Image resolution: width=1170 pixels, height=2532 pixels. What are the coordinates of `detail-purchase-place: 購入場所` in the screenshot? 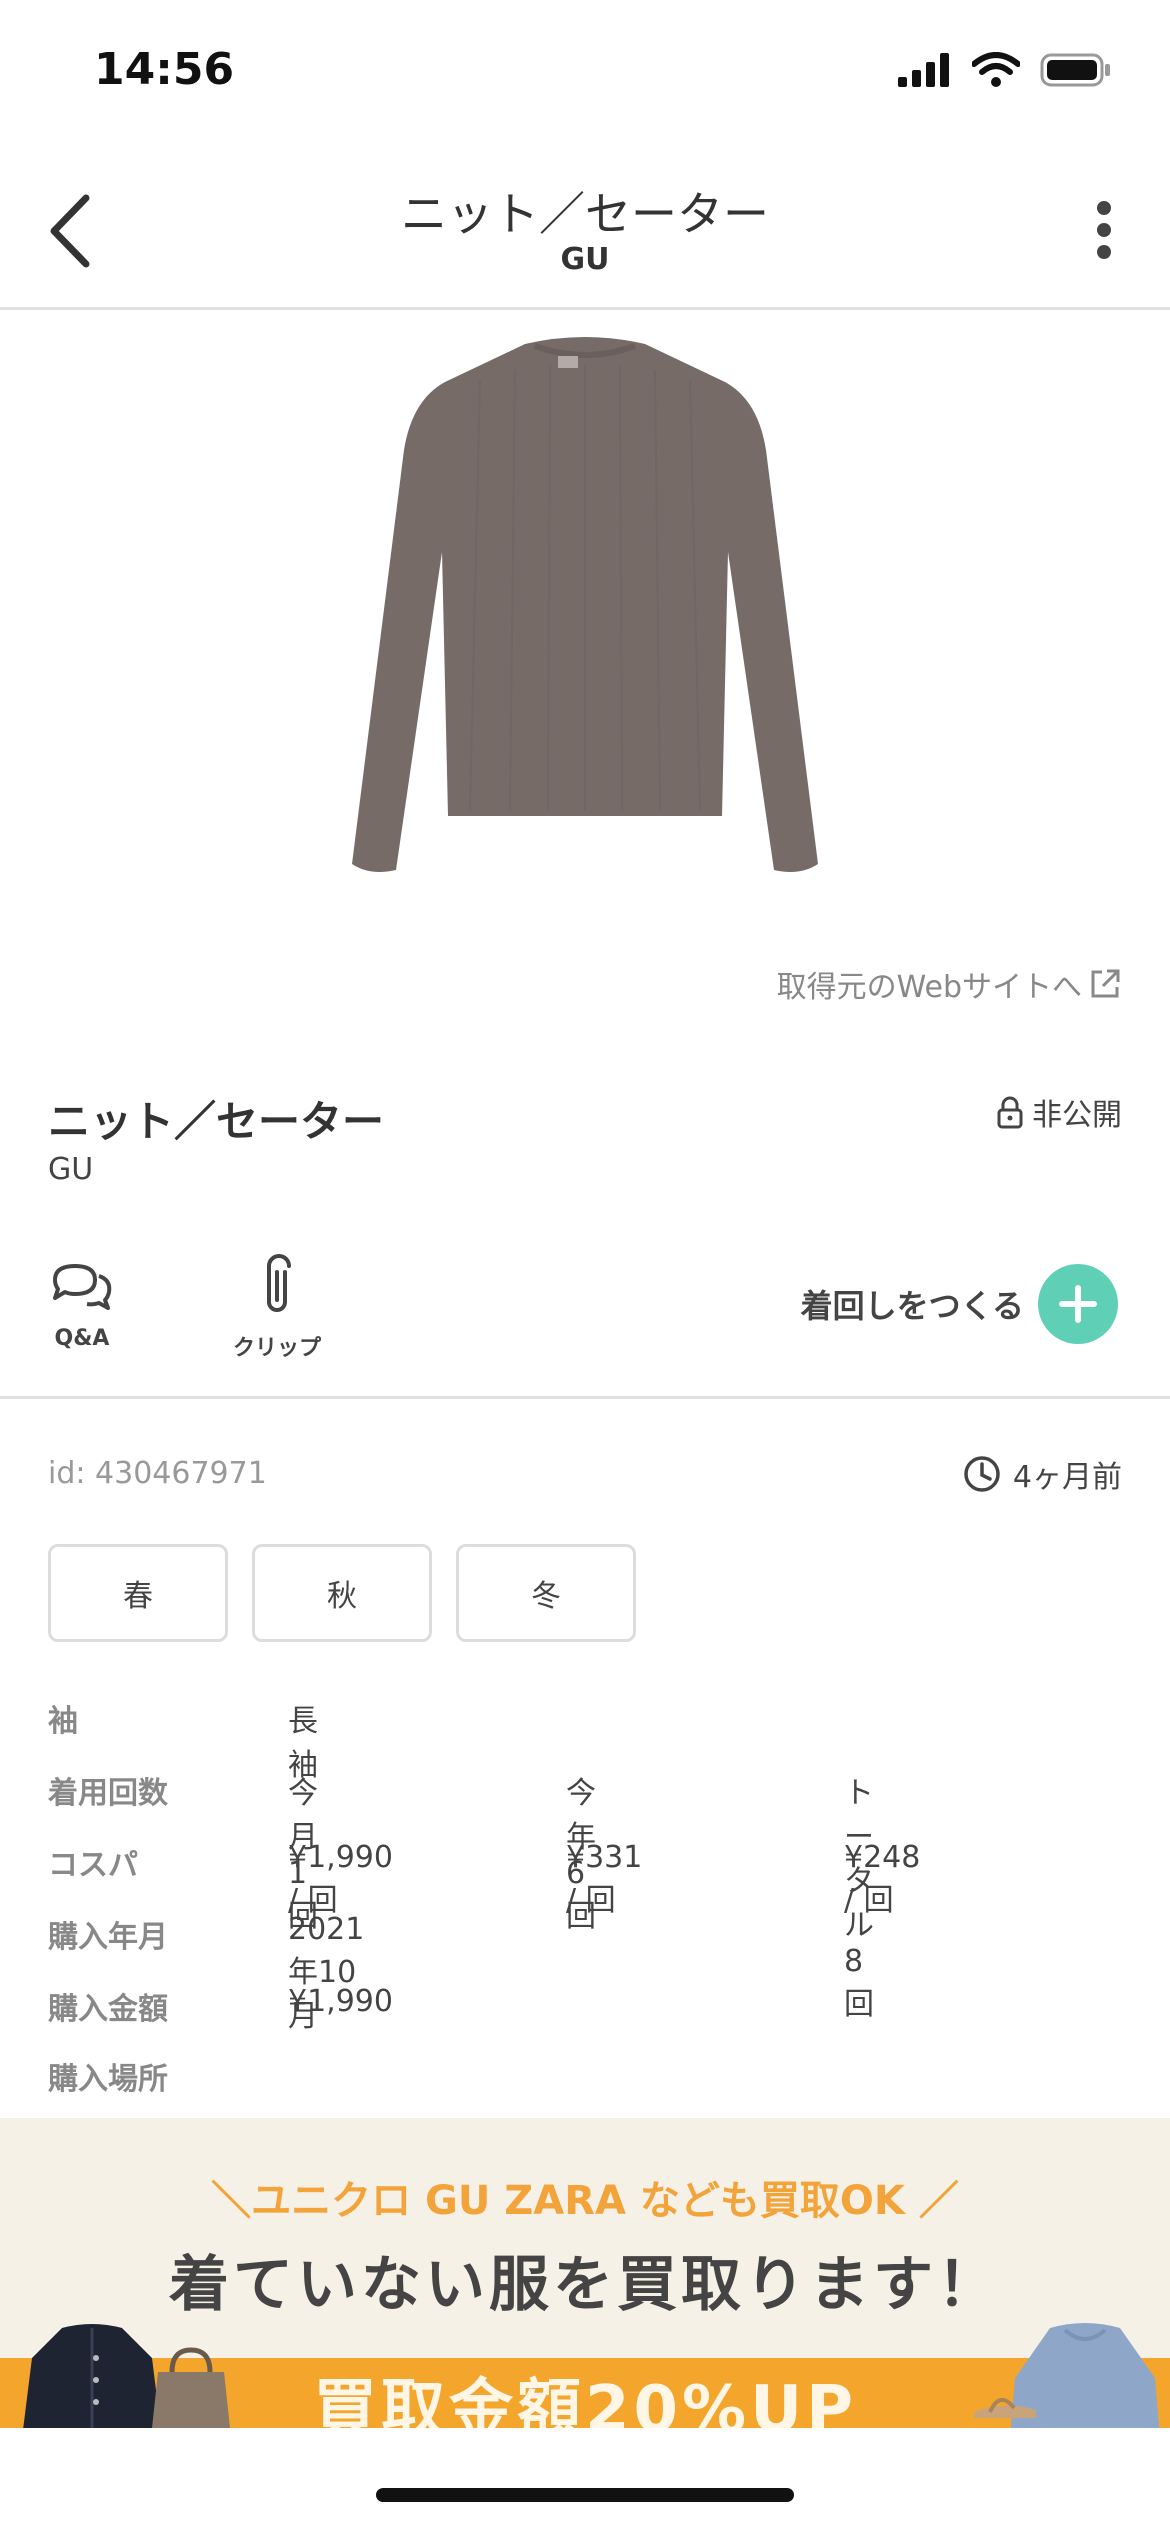 It's located at (168, 2076).